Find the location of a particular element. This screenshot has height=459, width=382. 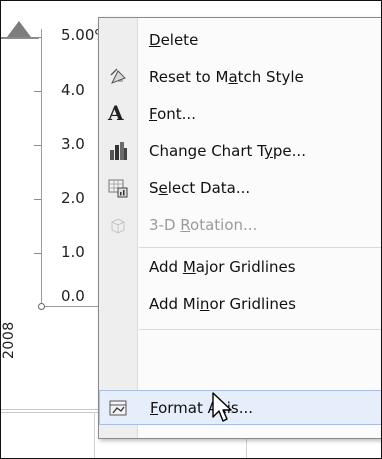

axis-marker-icon is located at coordinates (19, 29).